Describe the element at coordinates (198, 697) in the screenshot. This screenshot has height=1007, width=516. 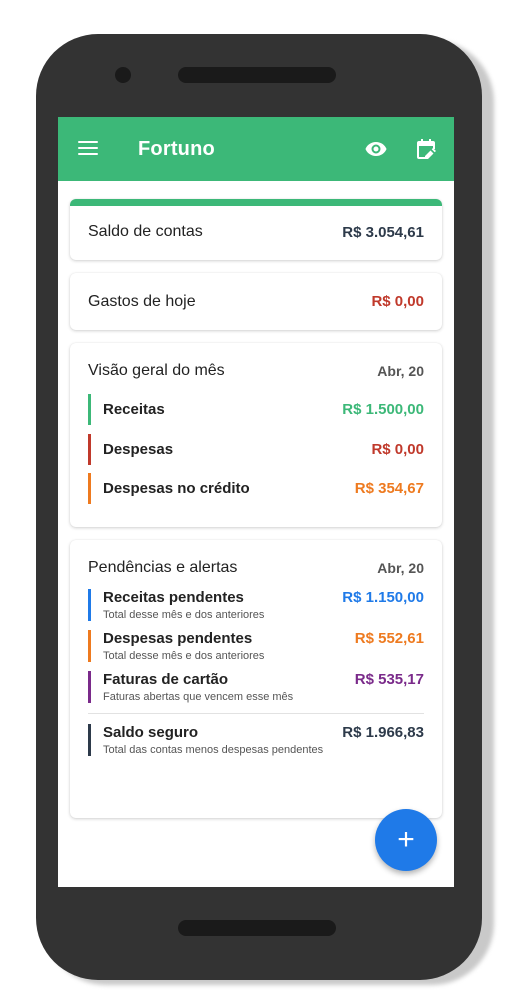
I see `pendencia-subtitle: Faturas abertas que vencem esse mês` at that location.